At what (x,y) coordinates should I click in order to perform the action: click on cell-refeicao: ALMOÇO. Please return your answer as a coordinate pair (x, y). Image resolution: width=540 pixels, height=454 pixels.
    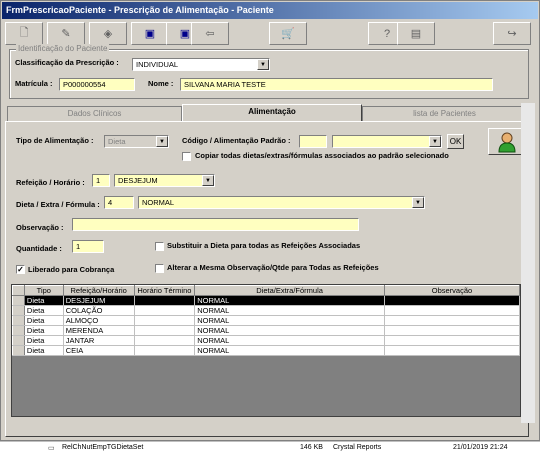
    Looking at the image, I should click on (99, 320).